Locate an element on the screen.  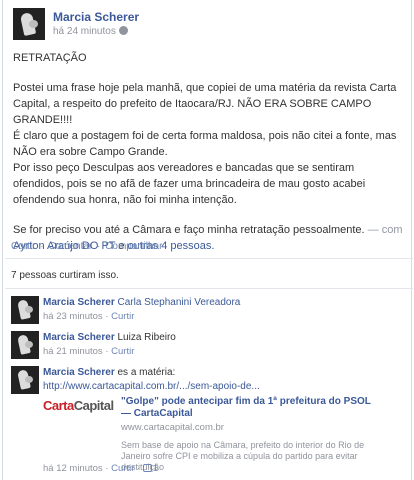
post-time: há 24 minutos is located at coordinates (90, 31).